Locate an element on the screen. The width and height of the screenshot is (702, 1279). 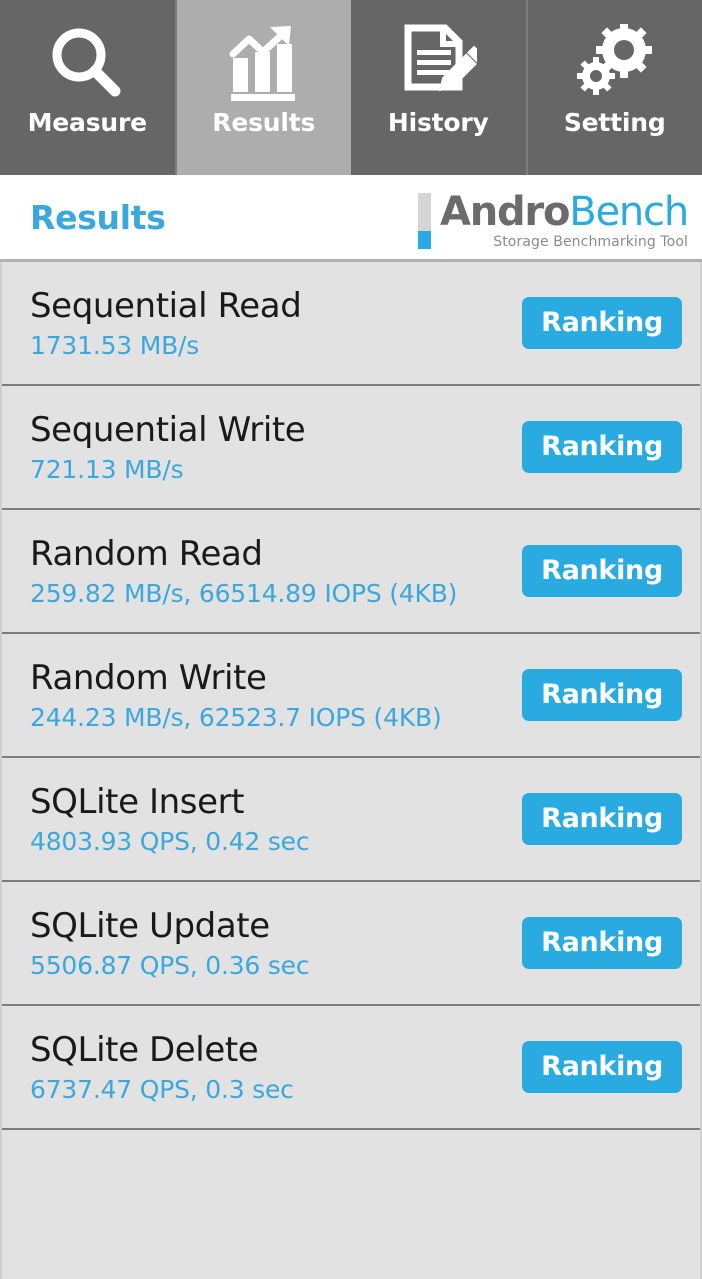
logo-subtitle: Storage Benchmarking Tool is located at coordinates (590, 242).